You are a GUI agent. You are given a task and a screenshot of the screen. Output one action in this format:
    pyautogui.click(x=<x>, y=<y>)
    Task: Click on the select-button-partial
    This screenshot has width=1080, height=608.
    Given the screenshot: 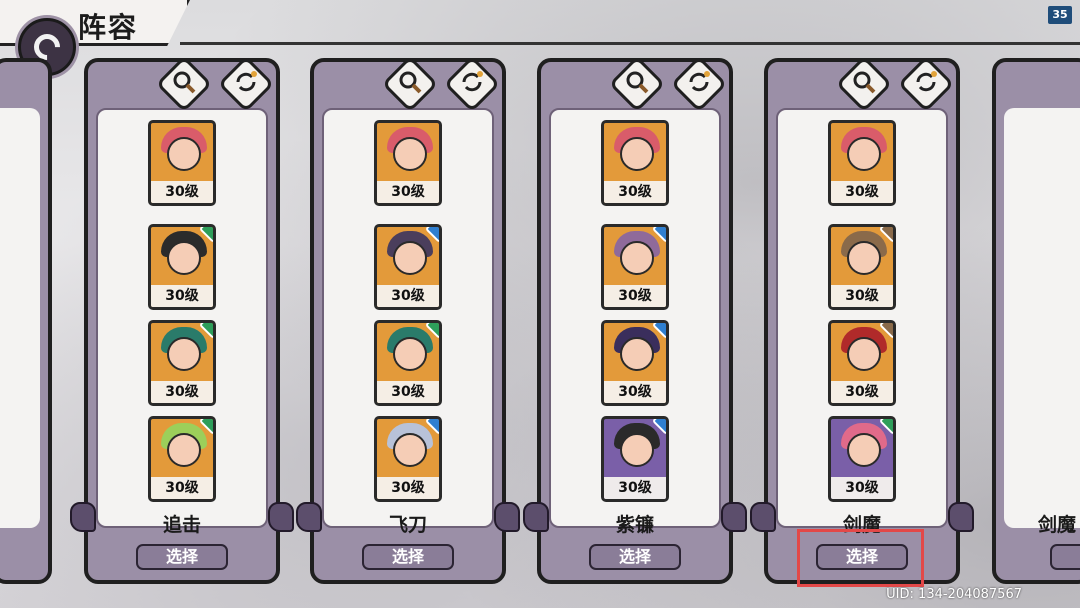 What is the action you would take?
    pyautogui.click(x=1065, y=557)
    